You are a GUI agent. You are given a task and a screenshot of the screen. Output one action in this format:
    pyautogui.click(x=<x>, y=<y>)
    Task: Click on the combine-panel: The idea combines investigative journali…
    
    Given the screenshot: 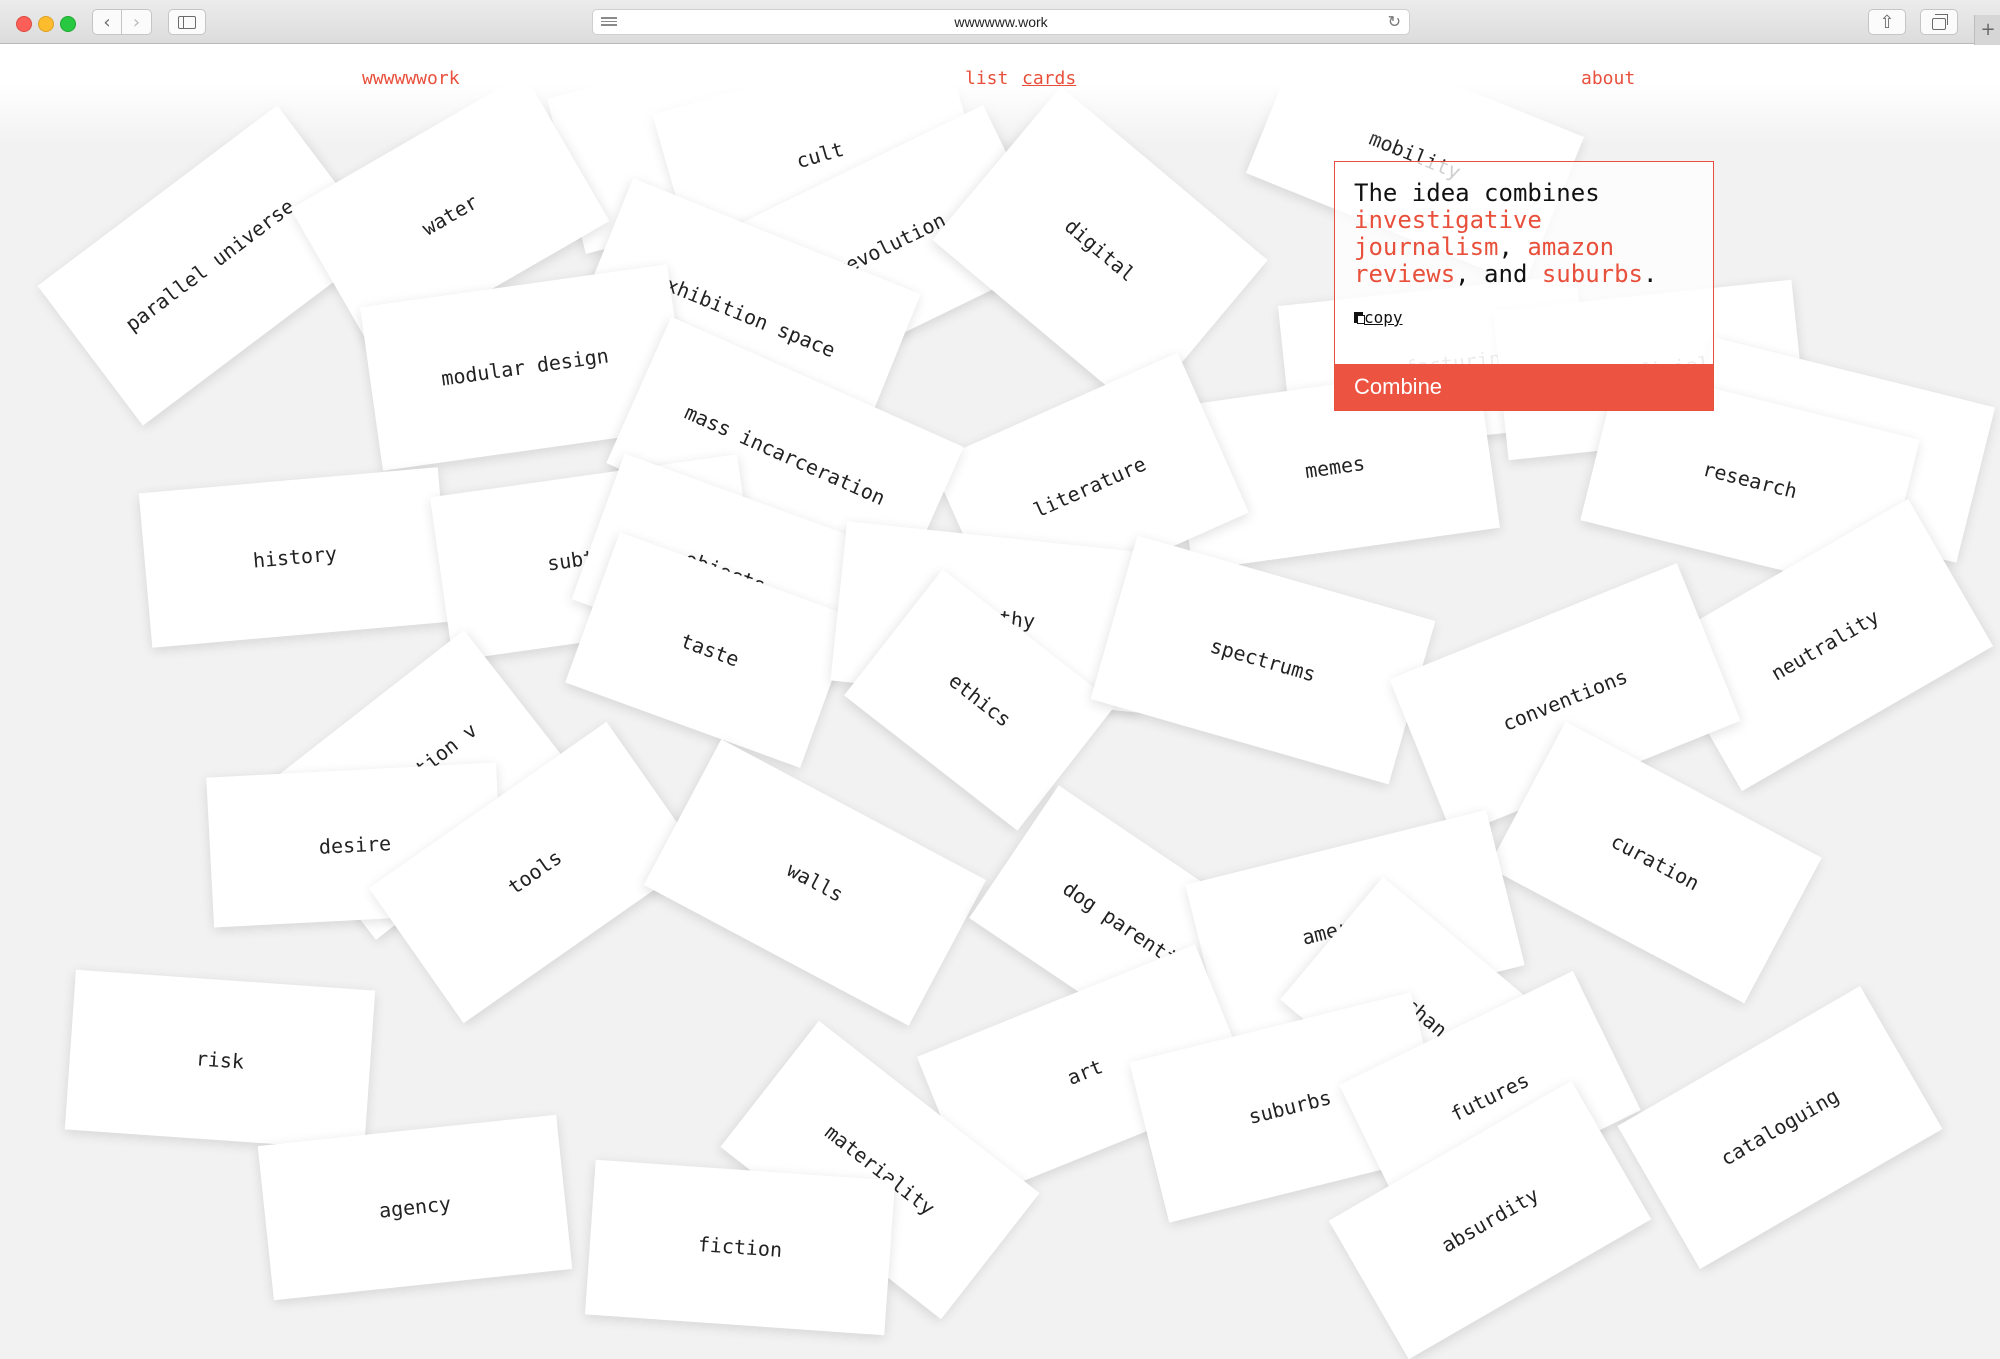 What is the action you would take?
    pyautogui.click(x=1524, y=286)
    